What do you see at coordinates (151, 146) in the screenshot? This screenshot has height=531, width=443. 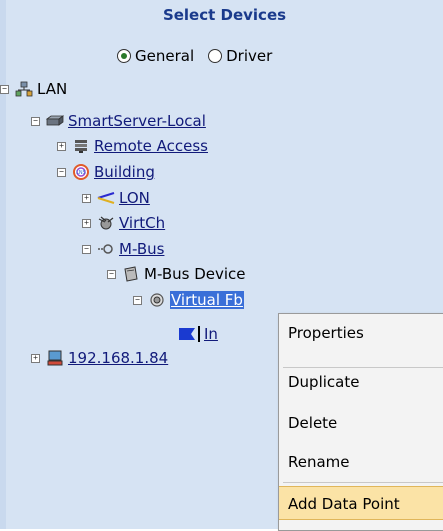 I see `tree-label-remote-access: Remote Access` at bounding box center [151, 146].